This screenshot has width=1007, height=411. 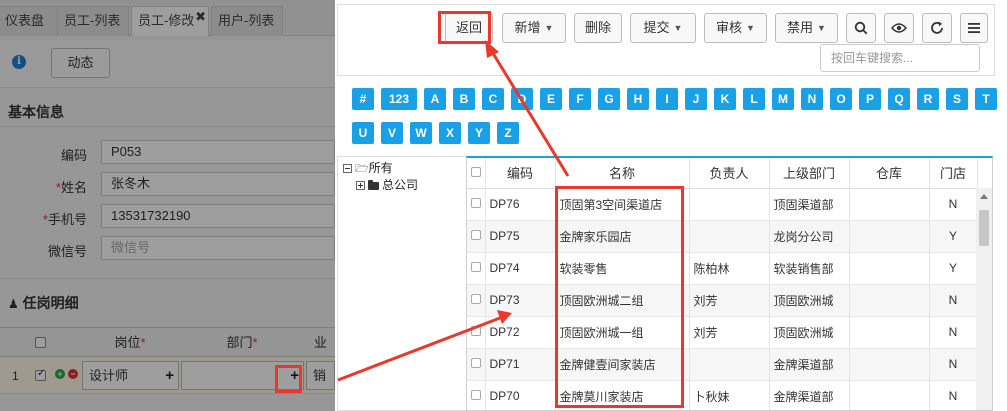 I want to click on letter-button: 123, so click(x=399, y=99).